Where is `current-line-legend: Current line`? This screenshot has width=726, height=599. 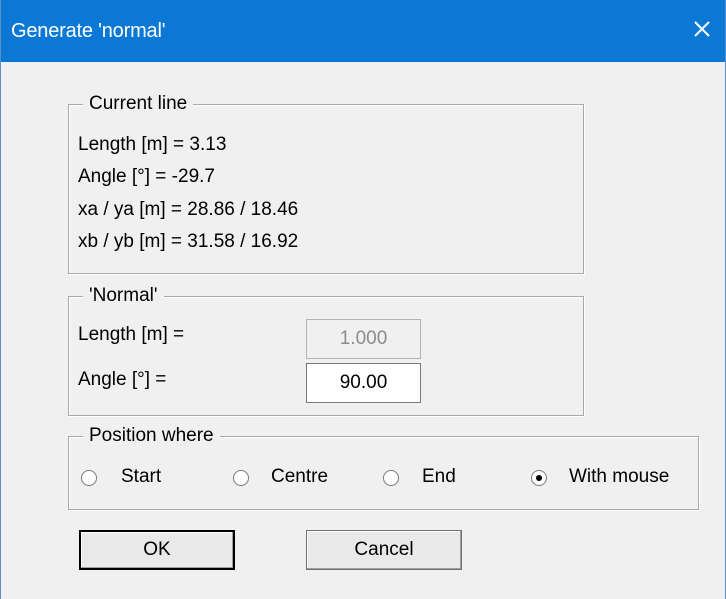
current-line-legend: Current line is located at coordinates (138, 104).